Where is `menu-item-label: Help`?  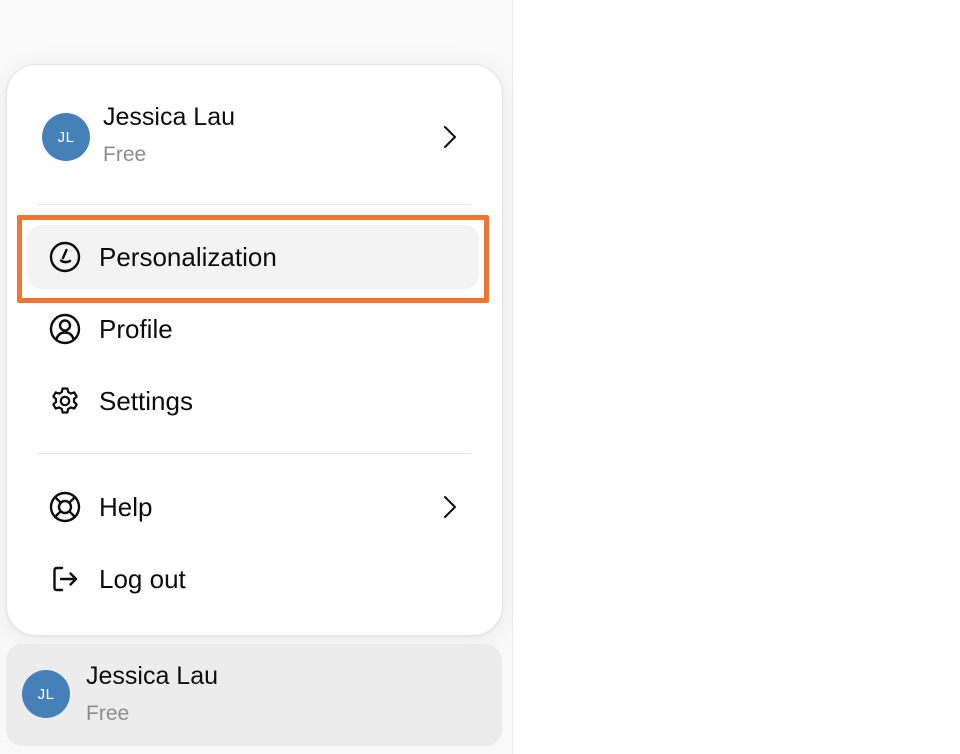 menu-item-label: Help is located at coordinates (126, 507).